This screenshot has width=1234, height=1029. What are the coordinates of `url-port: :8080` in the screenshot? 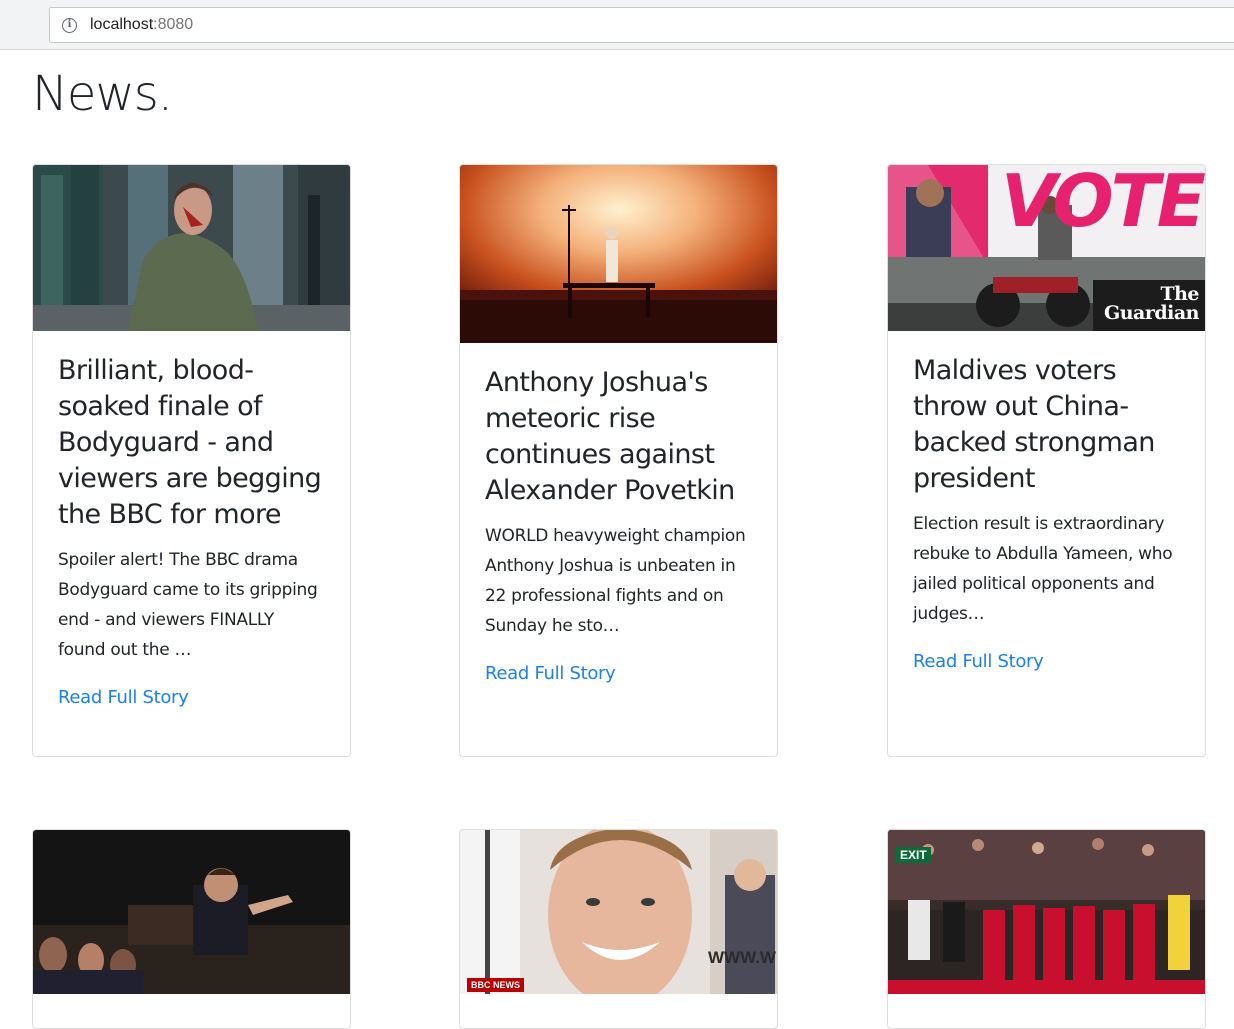 It's located at (173, 24).